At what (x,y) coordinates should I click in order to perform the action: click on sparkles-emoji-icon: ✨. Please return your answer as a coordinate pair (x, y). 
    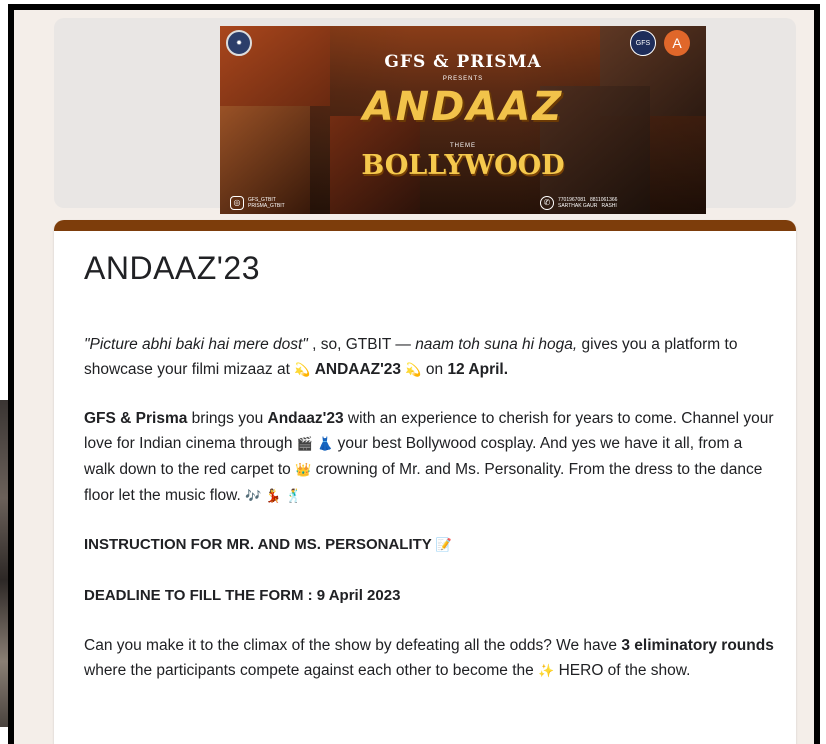
    Looking at the image, I should click on (546, 671).